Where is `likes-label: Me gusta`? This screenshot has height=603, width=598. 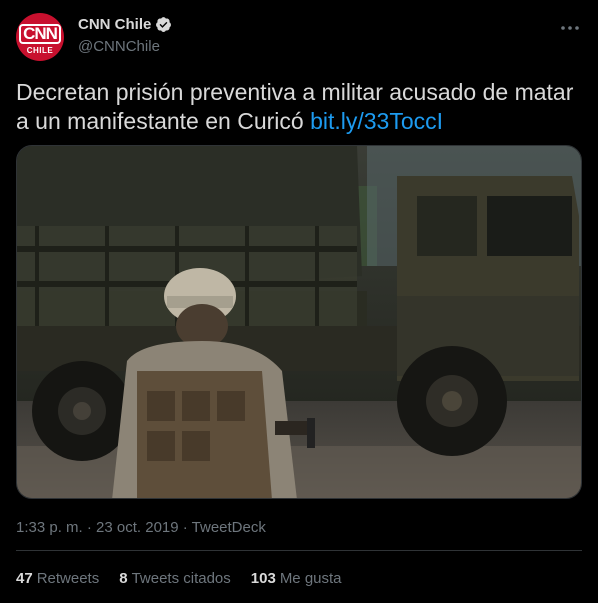
likes-label: Me gusta is located at coordinates (310, 578).